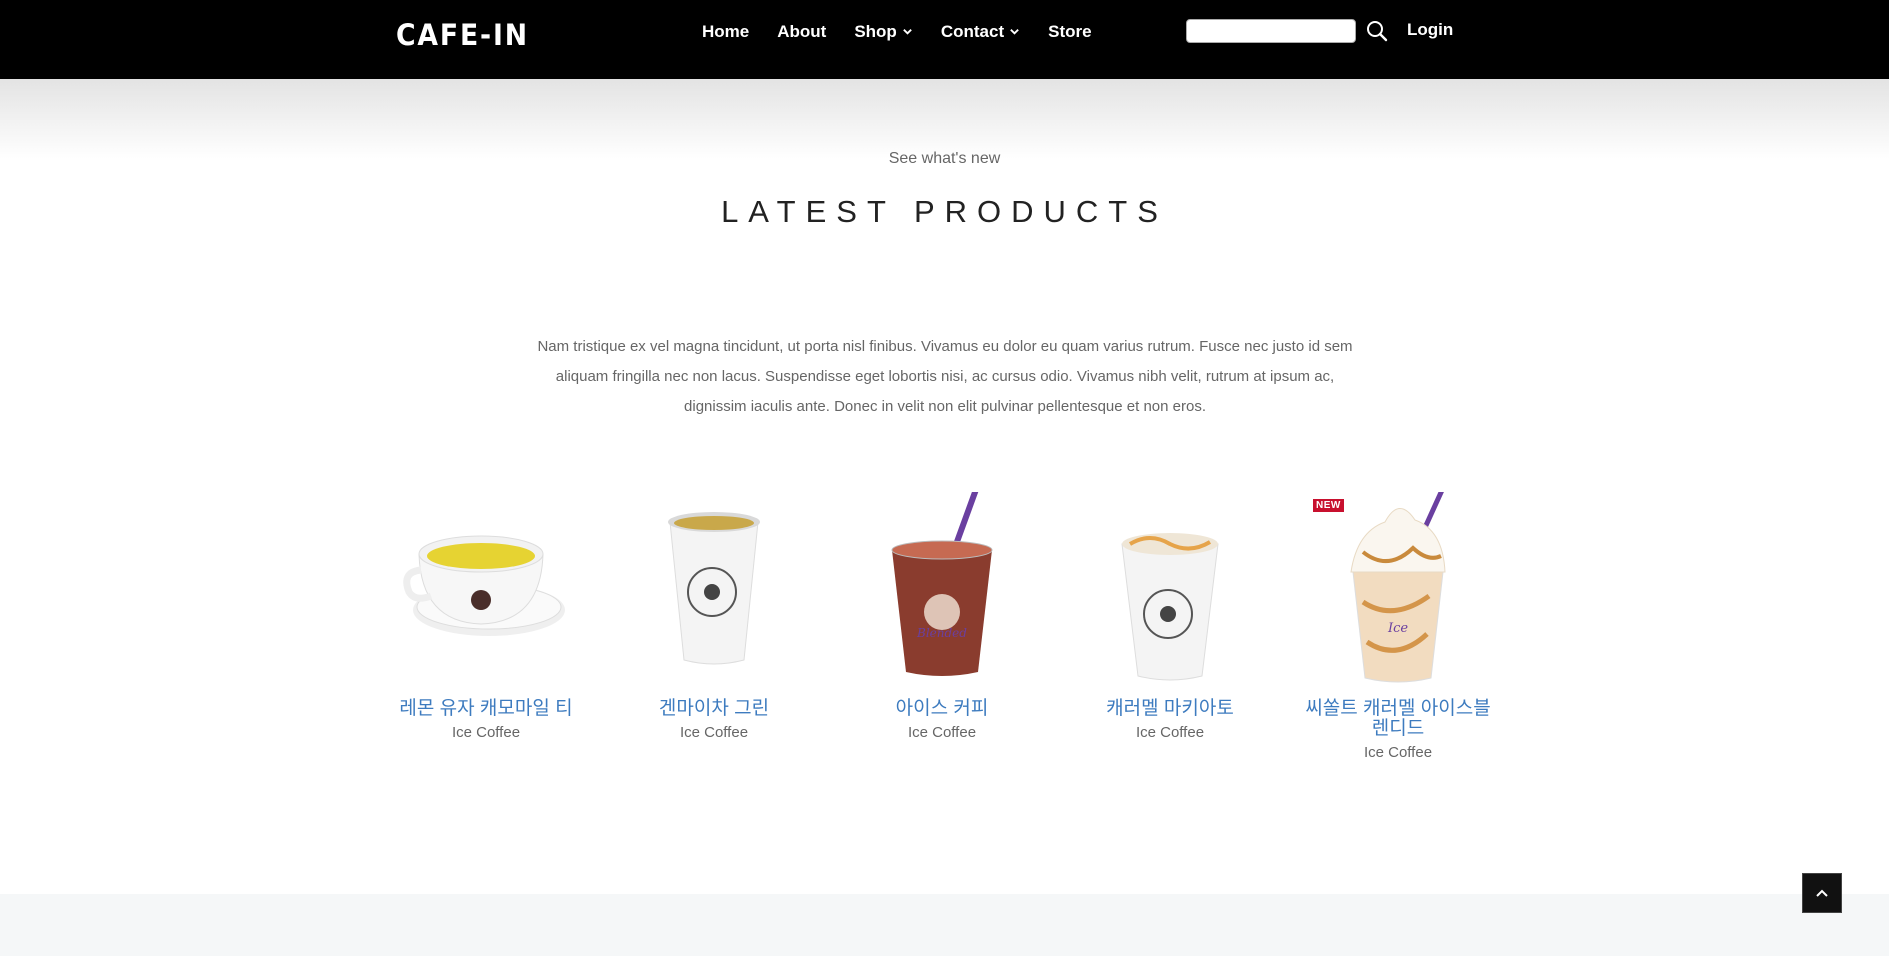  Describe the element at coordinates (972, 31) in the screenshot. I see `nav-contact-label: Contact` at that location.